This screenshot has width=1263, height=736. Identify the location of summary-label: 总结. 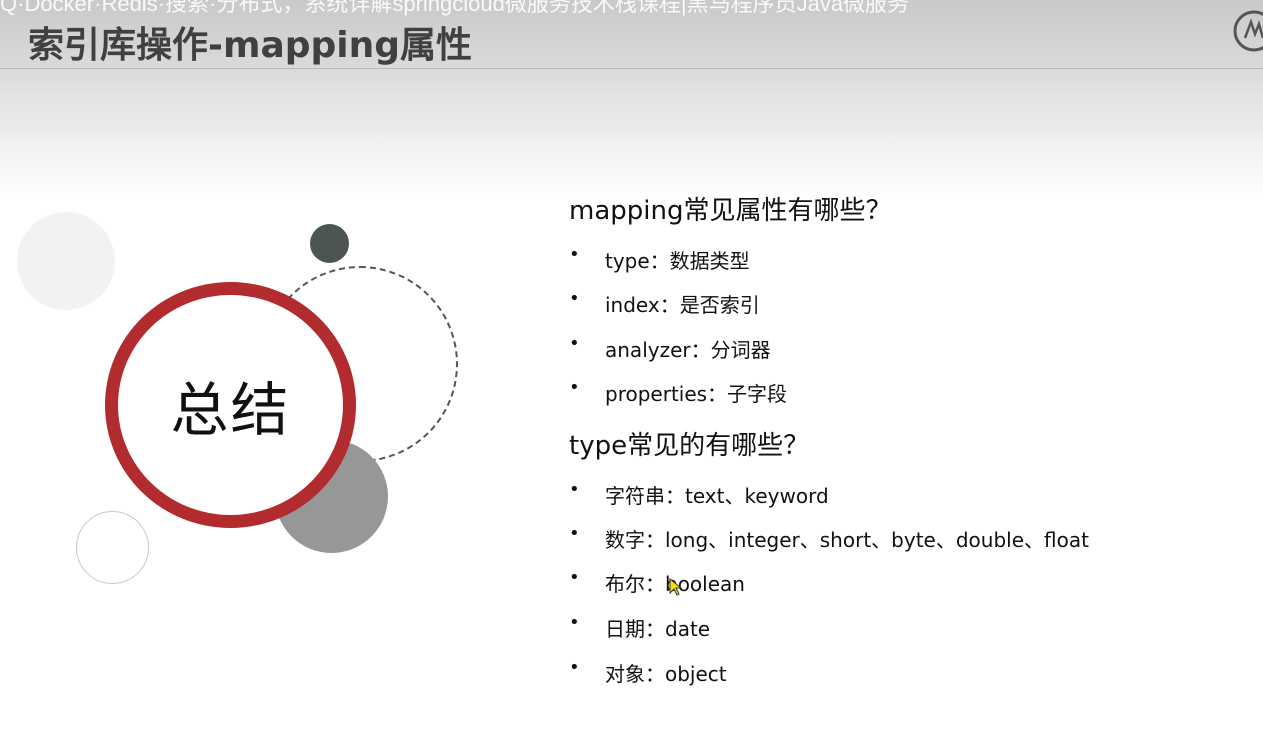
(230, 410).